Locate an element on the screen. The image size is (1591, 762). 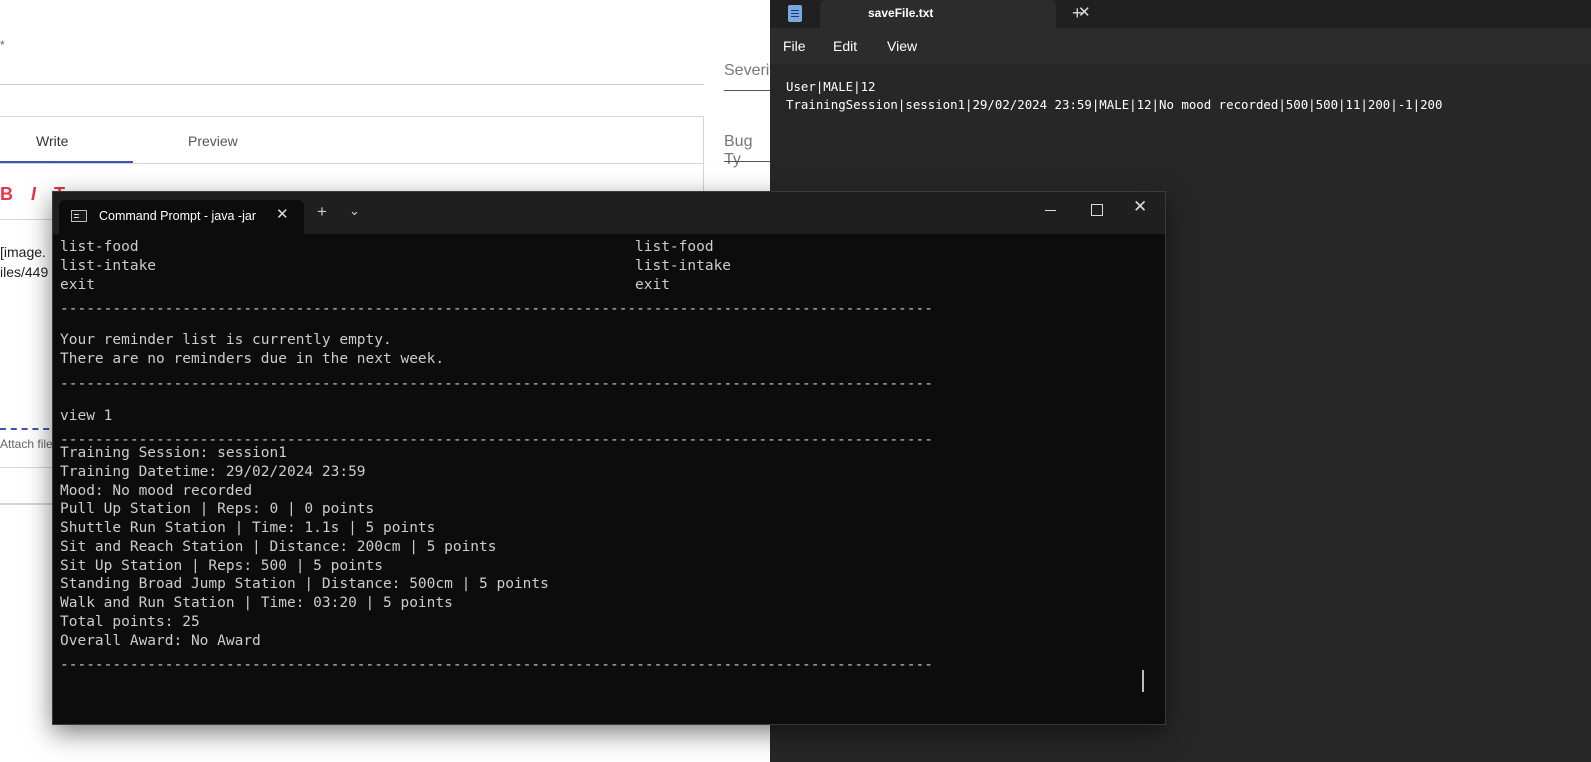
terminal-line: Total points: 25 is located at coordinates (130, 621).